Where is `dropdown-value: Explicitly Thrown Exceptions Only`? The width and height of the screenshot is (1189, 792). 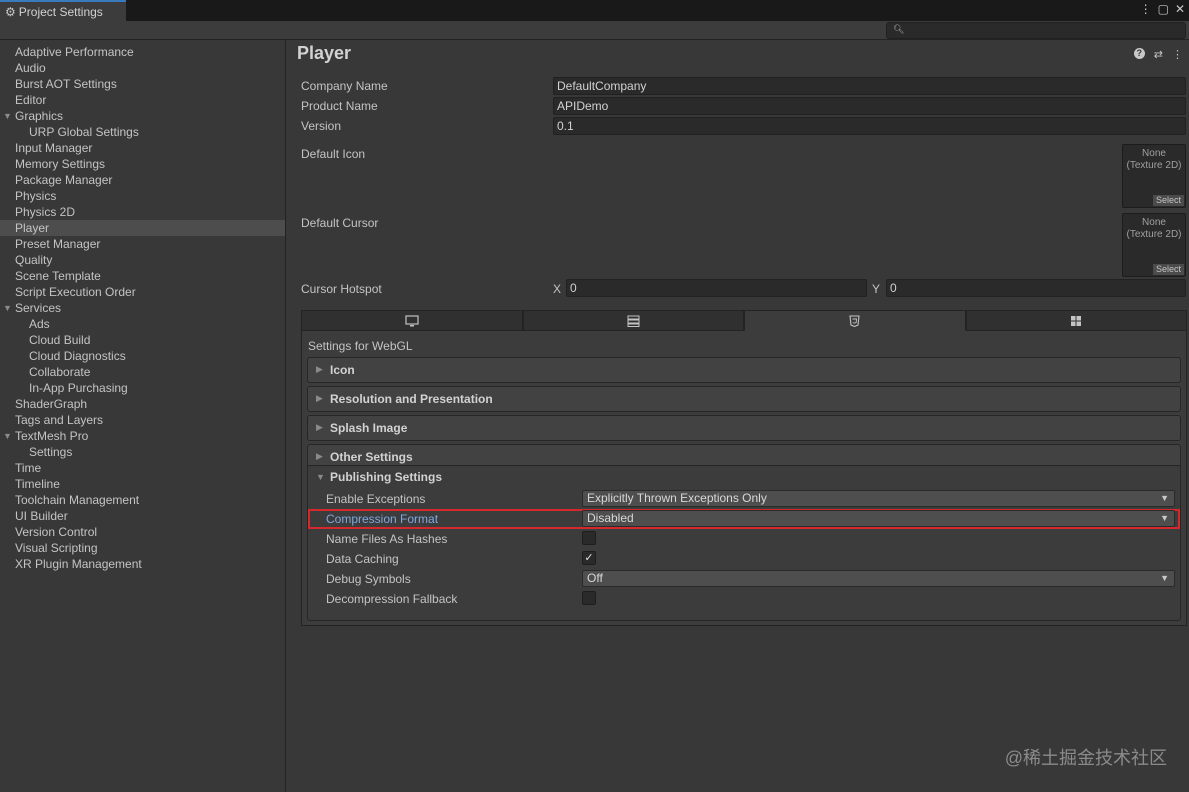 dropdown-value: Explicitly Thrown Exceptions Only is located at coordinates (677, 498).